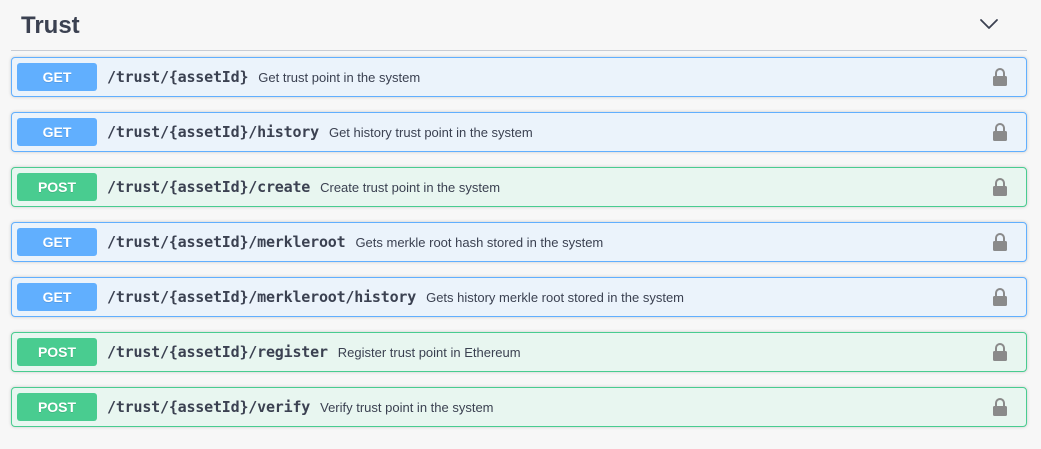 The height and width of the screenshot is (449, 1041). I want to click on operation-path: /trust/{assetId}, so click(178, 77).